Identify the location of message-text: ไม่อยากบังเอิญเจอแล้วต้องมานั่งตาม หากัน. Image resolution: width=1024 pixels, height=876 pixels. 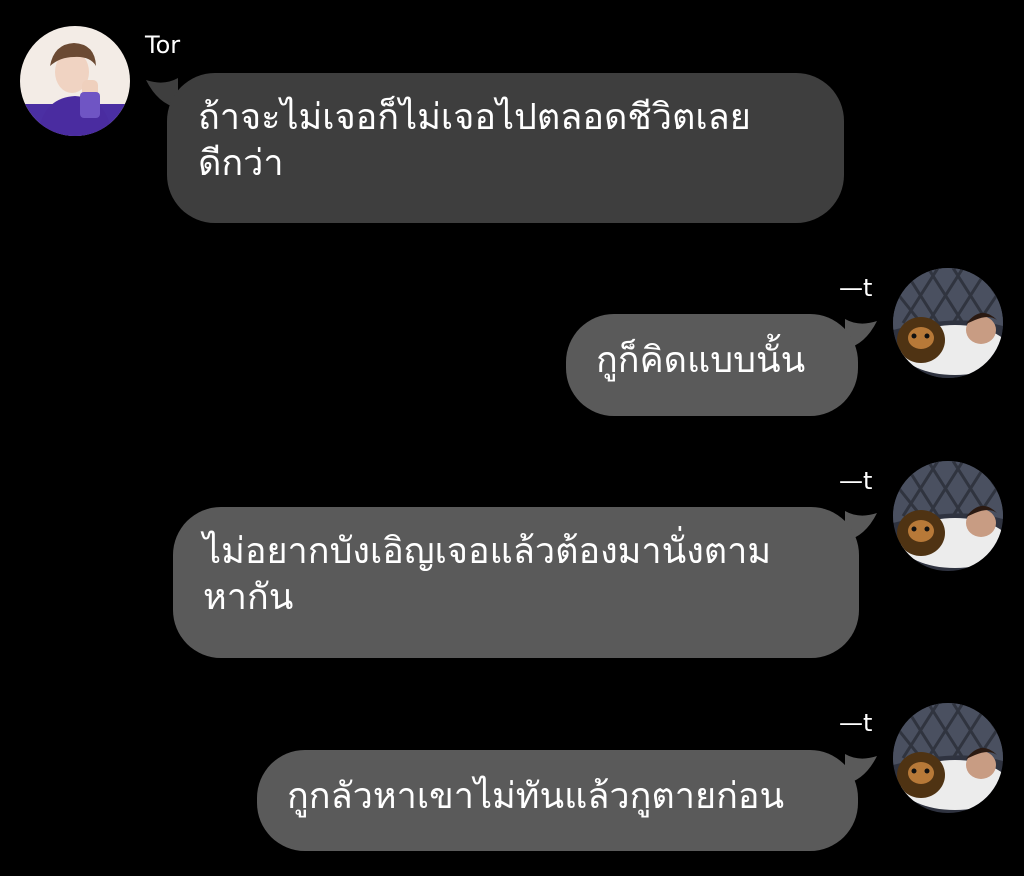
(487, 574).